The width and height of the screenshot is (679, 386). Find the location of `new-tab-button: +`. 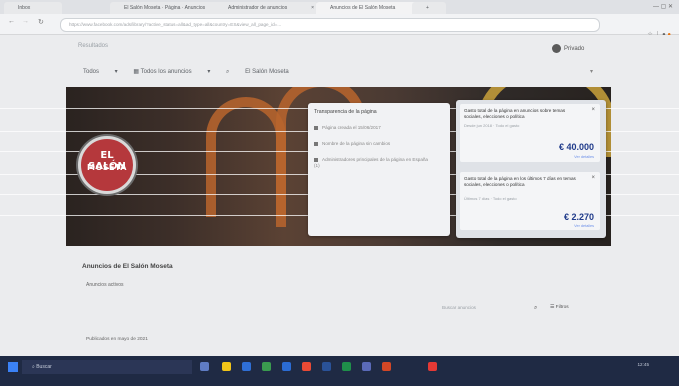

new-tab-button: + is located at coordinates (429, 8).